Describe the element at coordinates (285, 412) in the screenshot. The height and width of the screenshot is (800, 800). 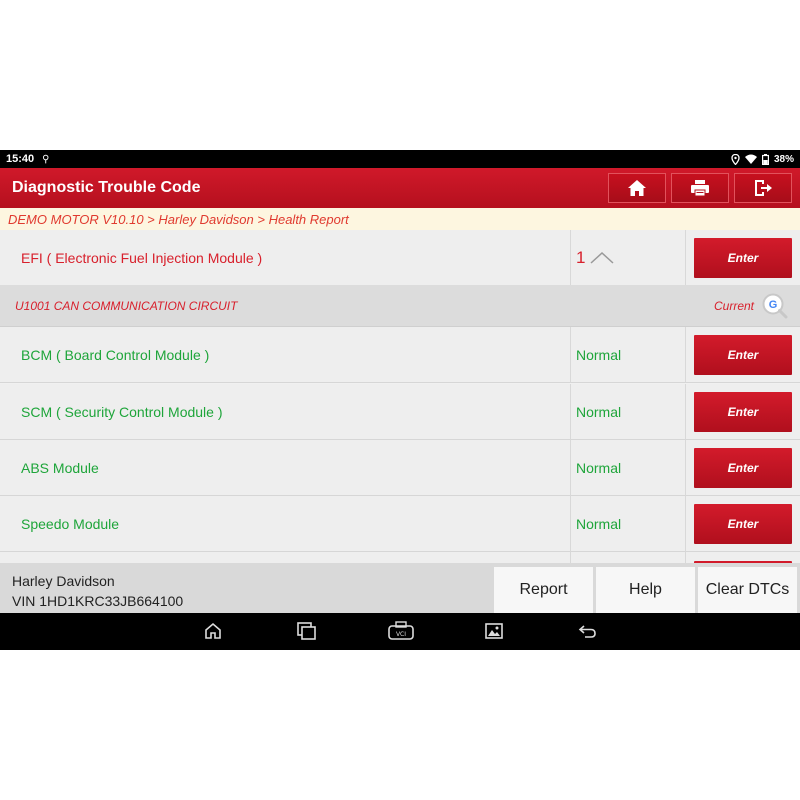
I see `module-name: SCM ( Security Control Module )` at that location.